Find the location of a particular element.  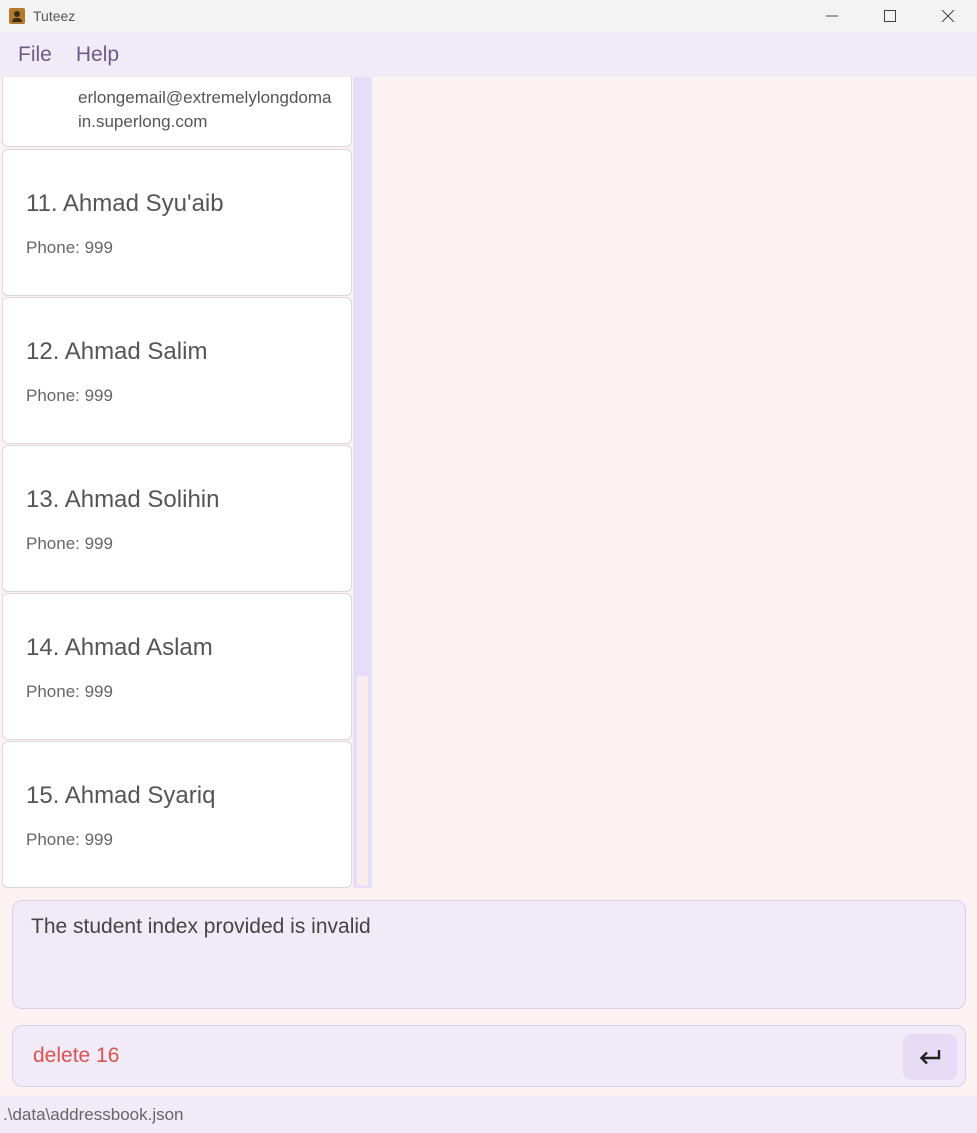

menu-bar: File Help is located at coordinates (488, 54).